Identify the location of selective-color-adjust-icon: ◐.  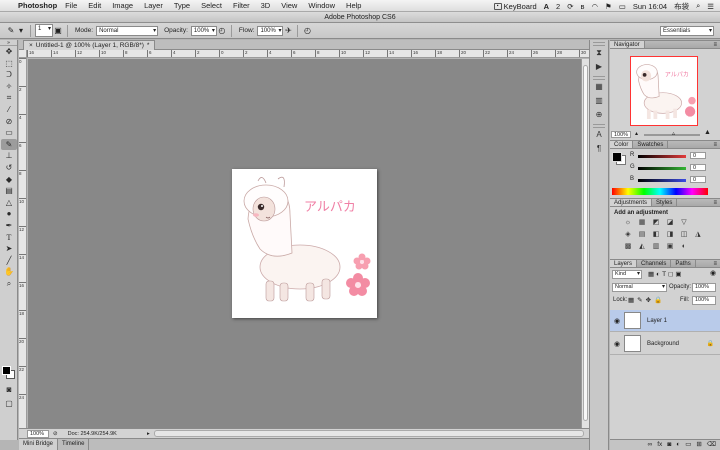
(684, 247).